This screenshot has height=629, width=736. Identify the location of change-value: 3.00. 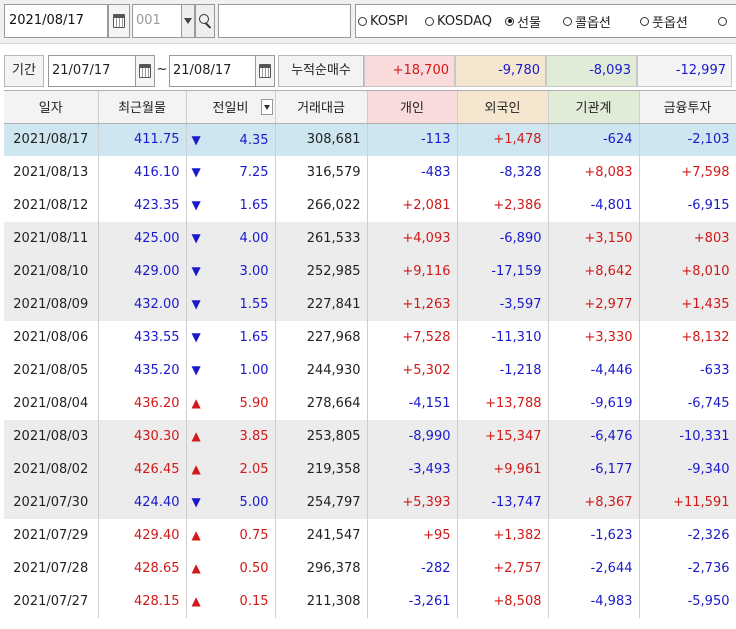
(254, 271).